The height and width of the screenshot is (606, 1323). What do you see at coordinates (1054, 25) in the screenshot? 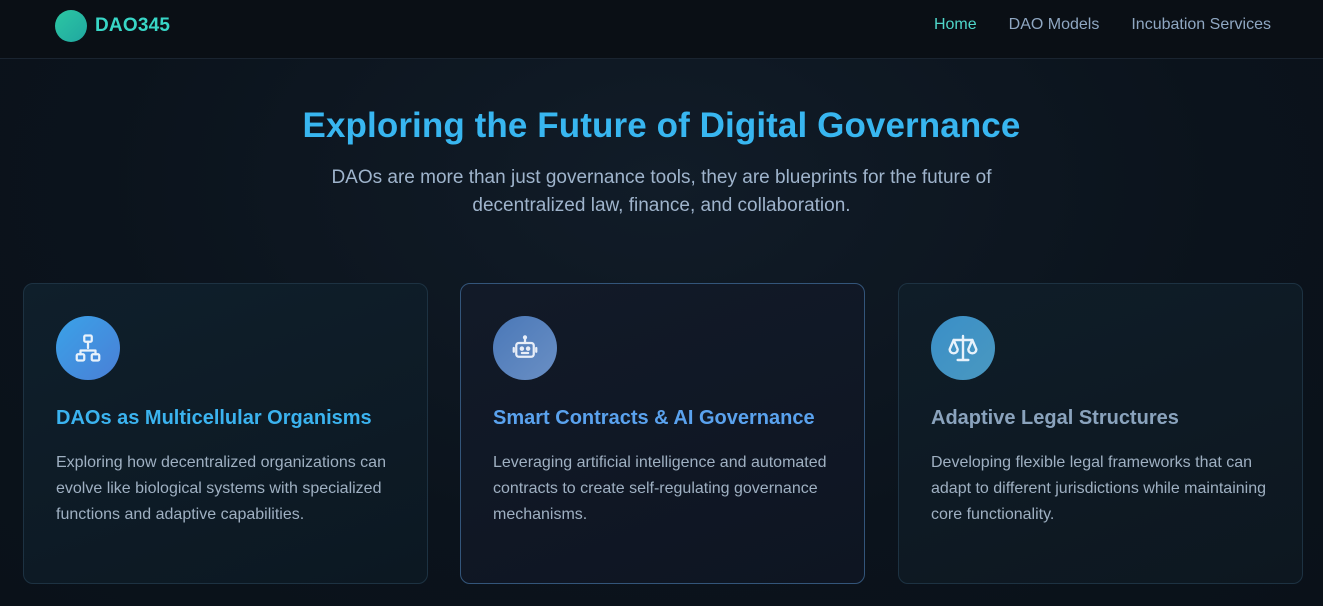
I see `nav-link-dao-models: DAO Models` at bounding box center [1054, 25].